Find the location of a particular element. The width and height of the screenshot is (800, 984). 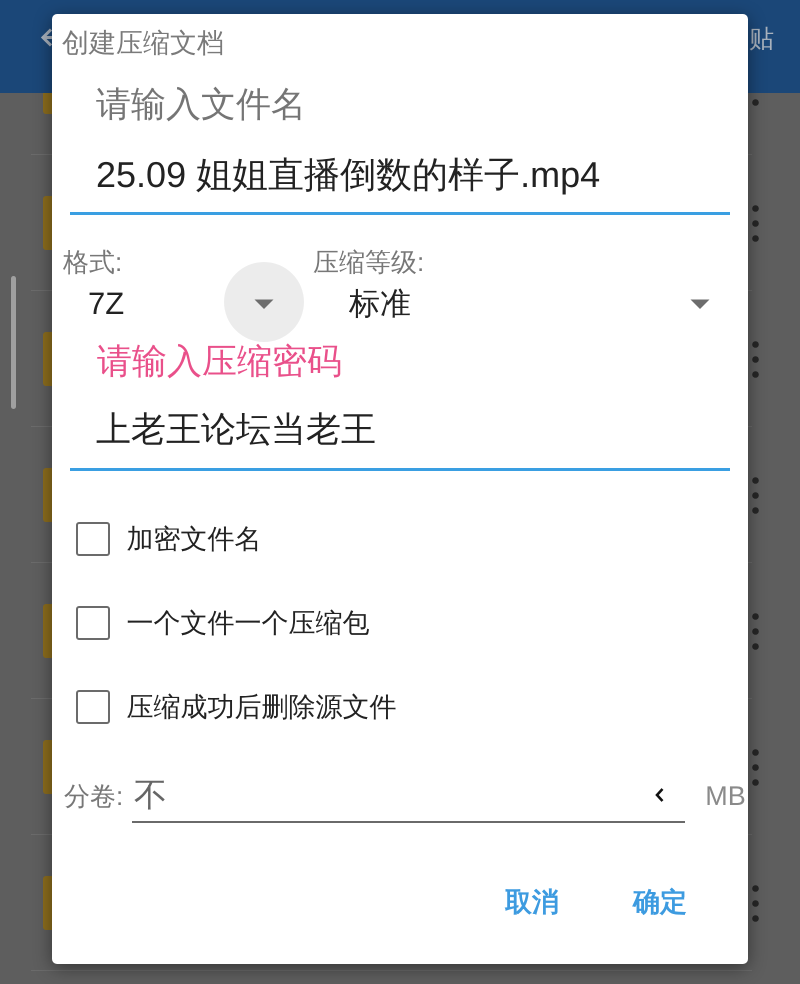

compression-level-label: 压缩等级: is located at coordinates (369, 262).